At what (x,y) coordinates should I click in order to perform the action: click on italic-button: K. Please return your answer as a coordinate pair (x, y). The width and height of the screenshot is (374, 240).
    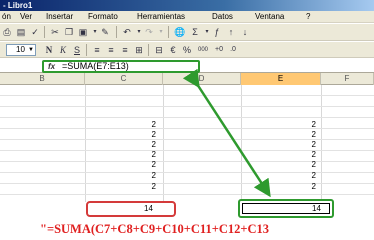
    Looking at the image, I should click on (63, 50).